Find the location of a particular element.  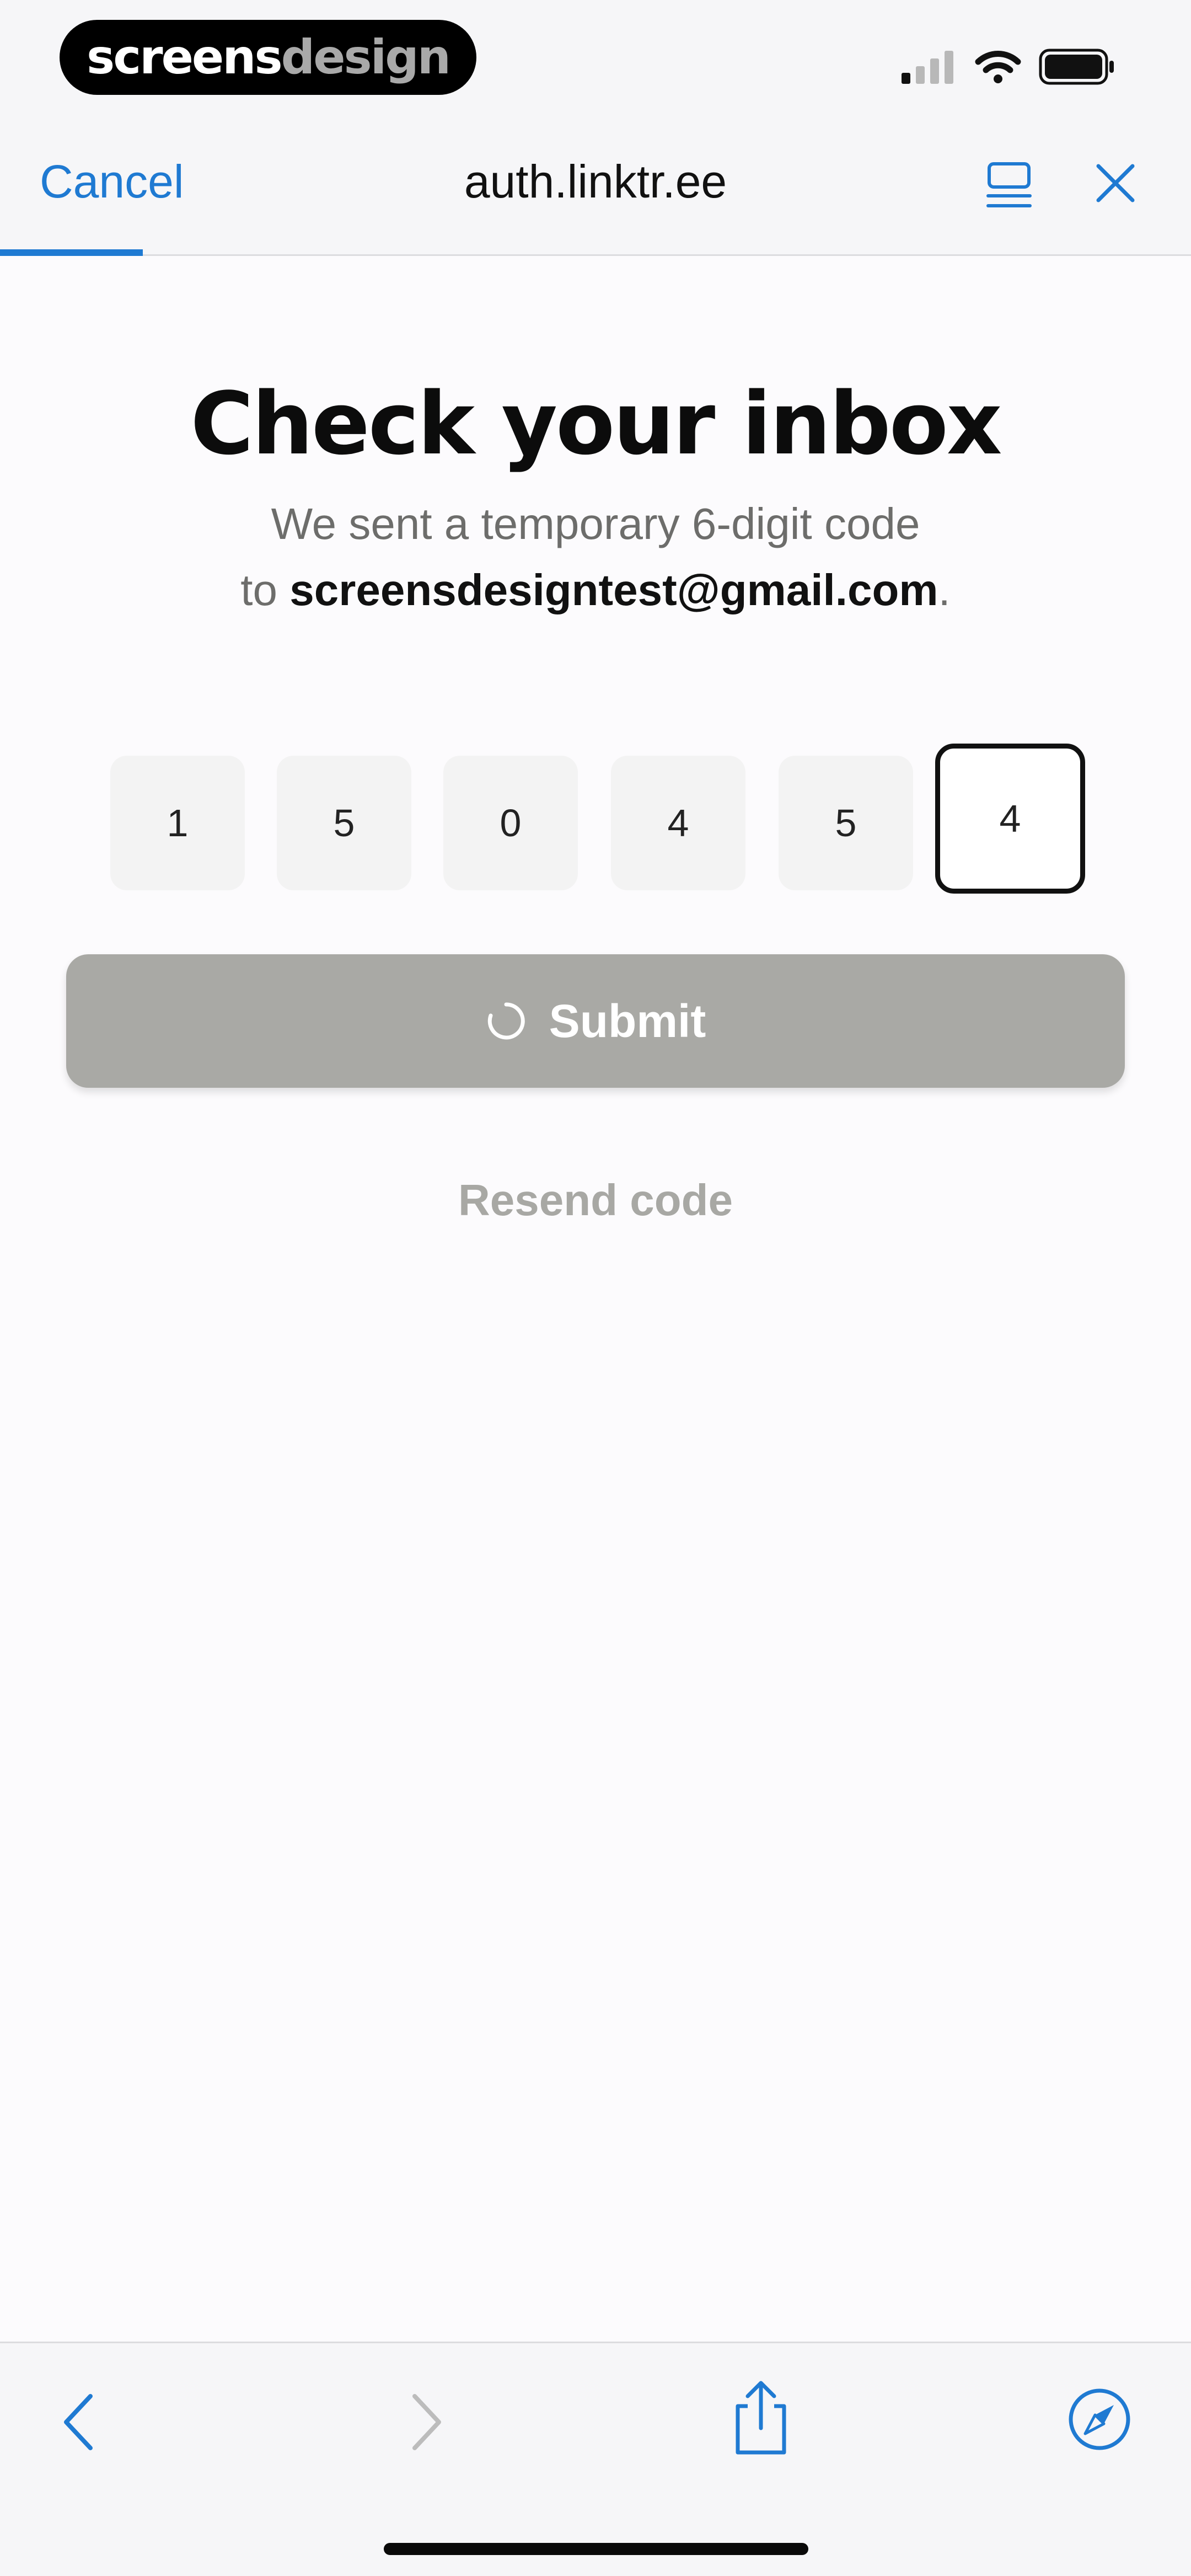

brand-logo-part2: design is located at coordinates (366, 57).